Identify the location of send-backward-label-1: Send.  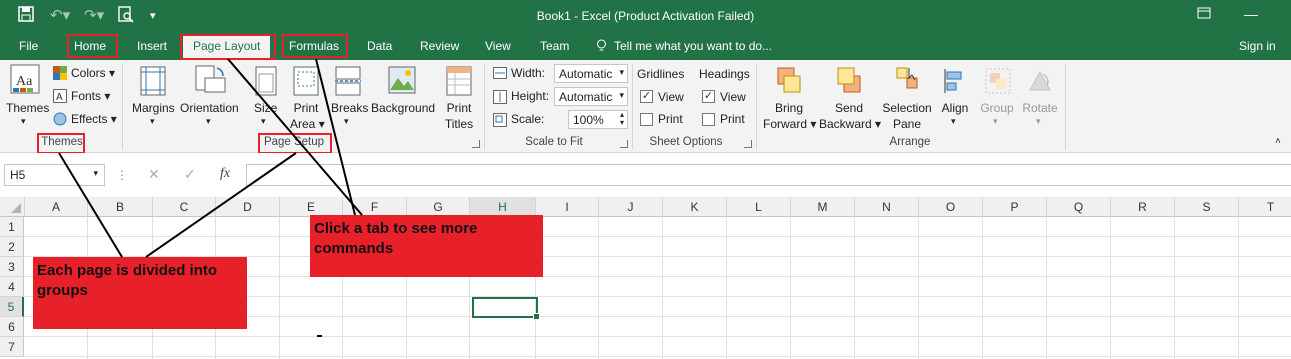
(849, 108).